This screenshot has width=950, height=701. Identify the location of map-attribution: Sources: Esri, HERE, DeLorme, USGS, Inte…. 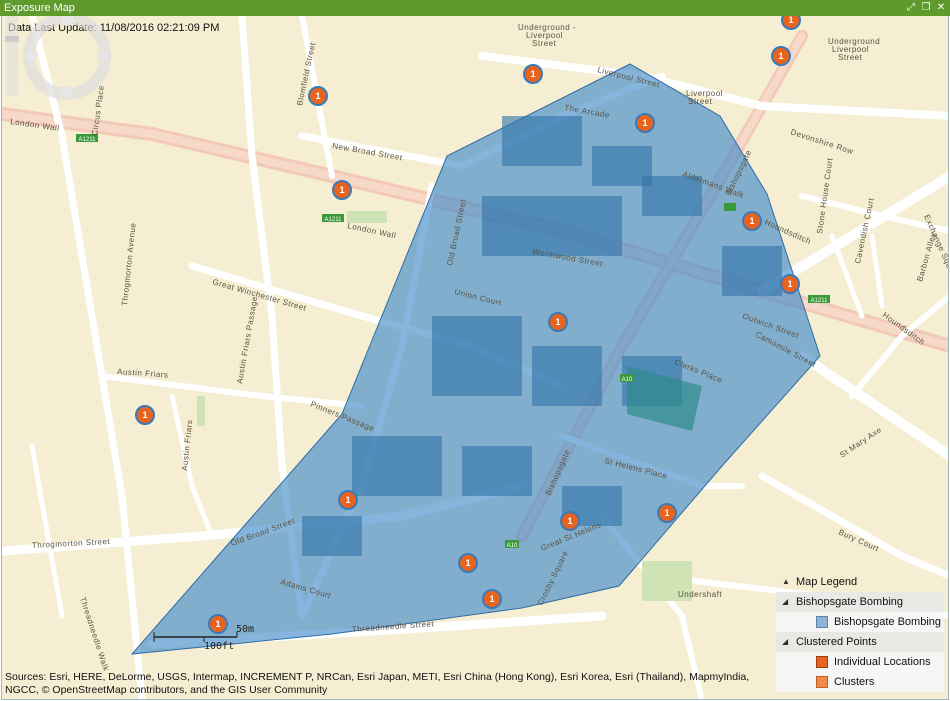
(377, 683).